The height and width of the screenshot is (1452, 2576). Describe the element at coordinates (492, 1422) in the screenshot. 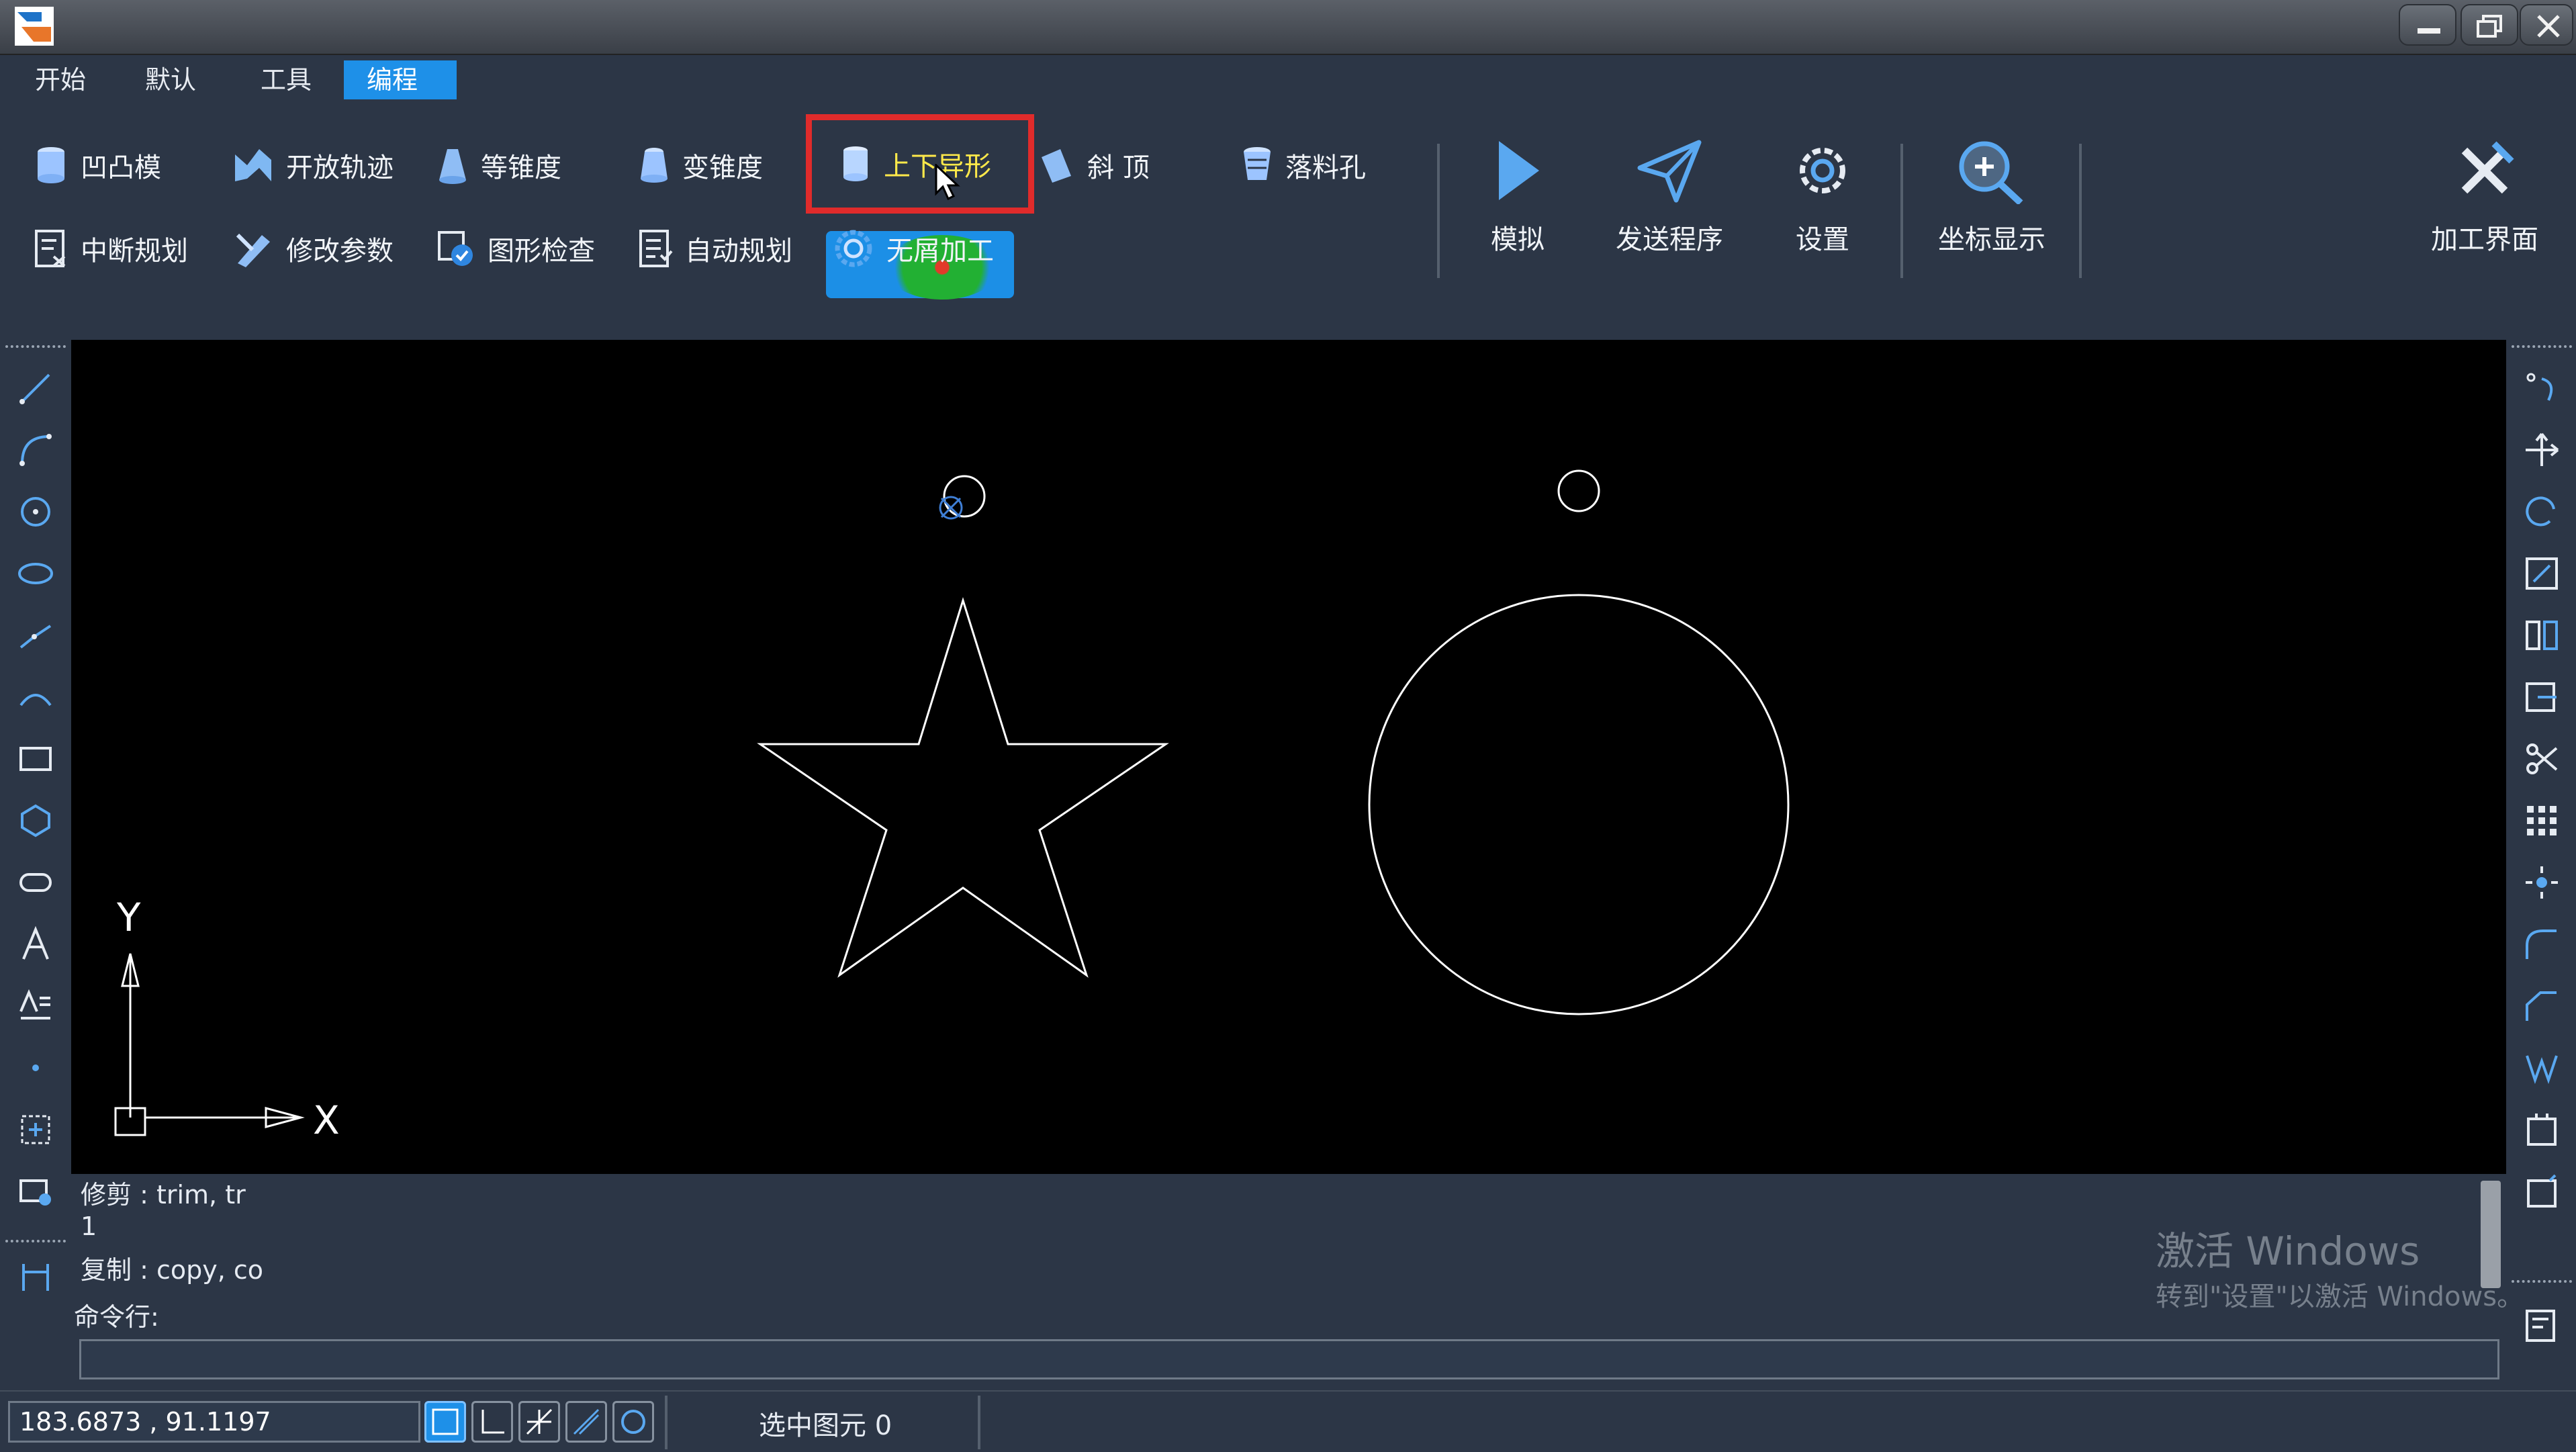

I see `ortho-toggle-button` at that location.